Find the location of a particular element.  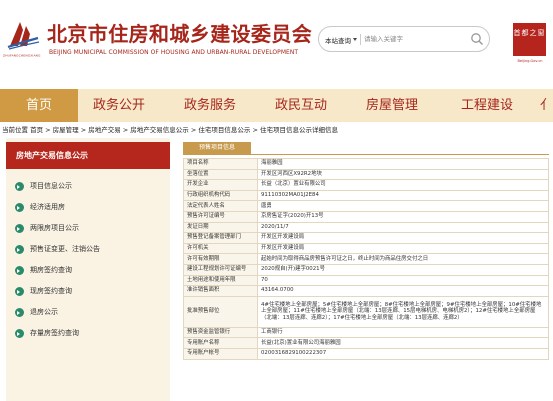

field-label: 专用账户帐号 is located at coordinates (220, 353).